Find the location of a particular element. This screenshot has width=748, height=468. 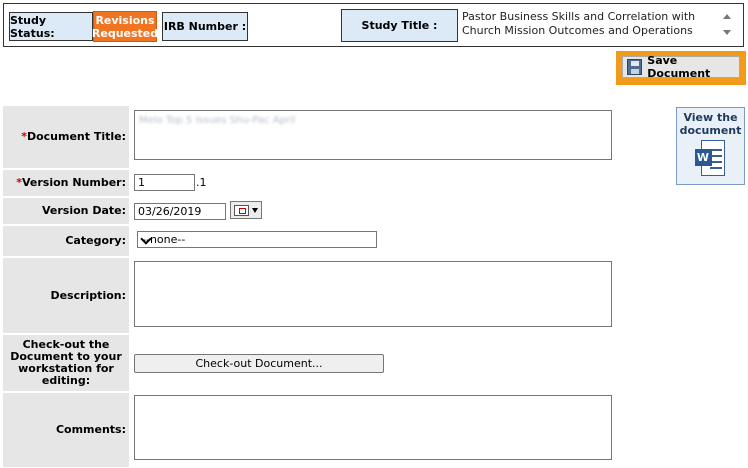

save-document-label: Save Document is located at coordinates (679, 67).